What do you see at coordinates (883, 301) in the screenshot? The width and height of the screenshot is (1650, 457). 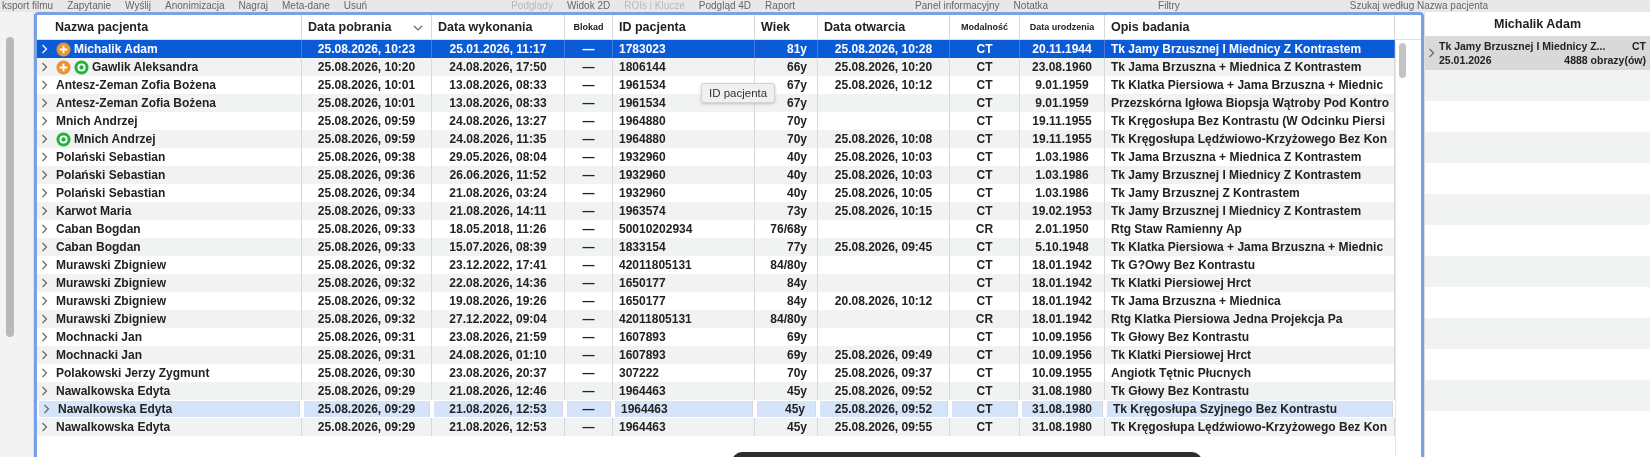 I see `table-cell: 20.08.2026, 10:12` at bounding box center [883, 301].